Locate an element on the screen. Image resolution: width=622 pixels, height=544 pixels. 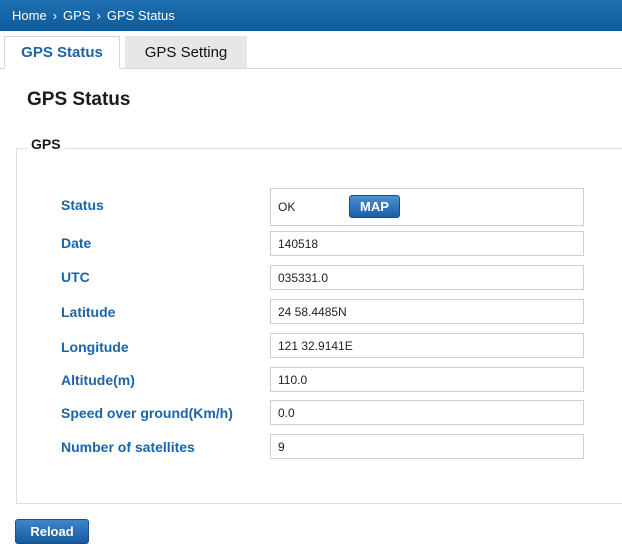
breadcrumb-current: GPS Status is located at coordinates (140, 15).